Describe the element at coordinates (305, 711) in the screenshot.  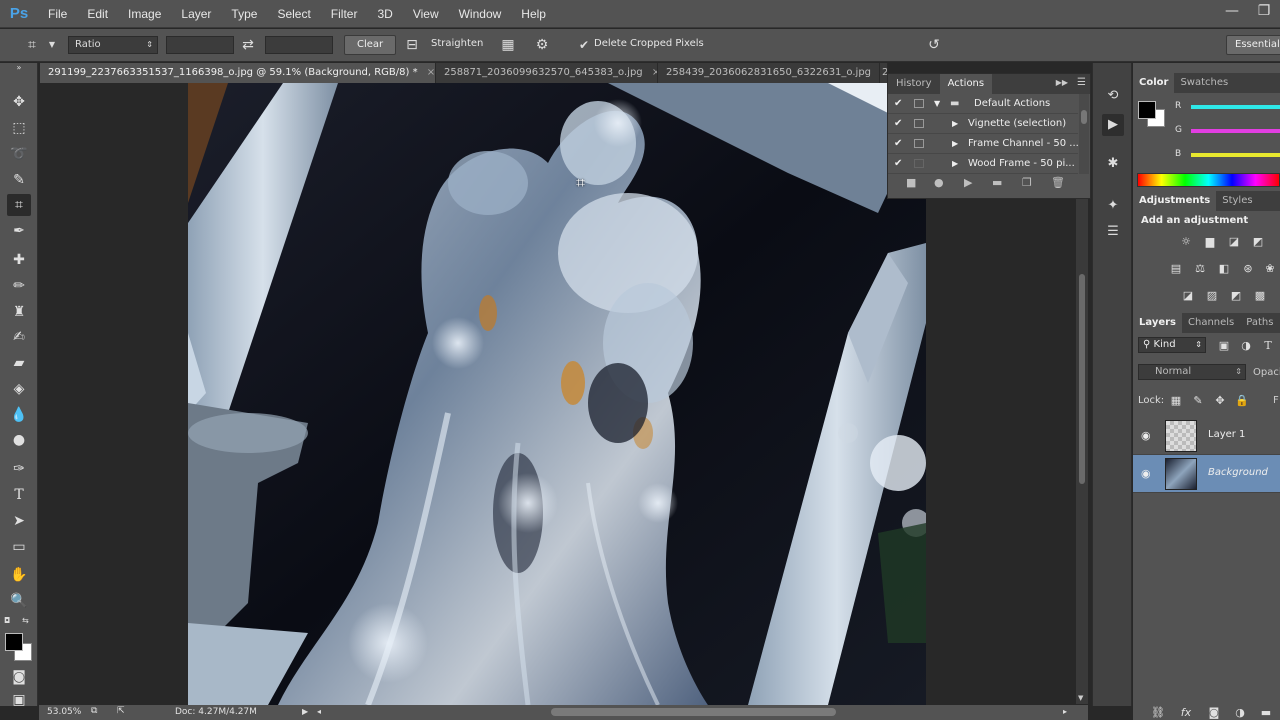
I see `status-menu-arrow-icon: ▶` at that location.